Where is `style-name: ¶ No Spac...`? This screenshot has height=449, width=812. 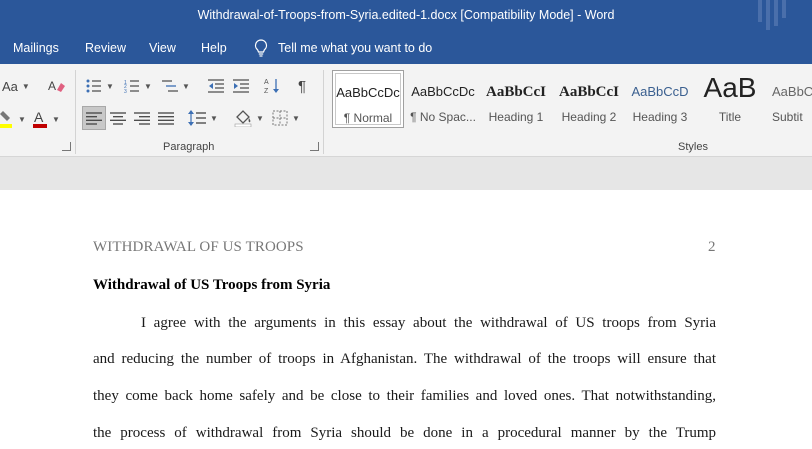 style-name: ¶ No Spac... is located at coordinates (443, 117).